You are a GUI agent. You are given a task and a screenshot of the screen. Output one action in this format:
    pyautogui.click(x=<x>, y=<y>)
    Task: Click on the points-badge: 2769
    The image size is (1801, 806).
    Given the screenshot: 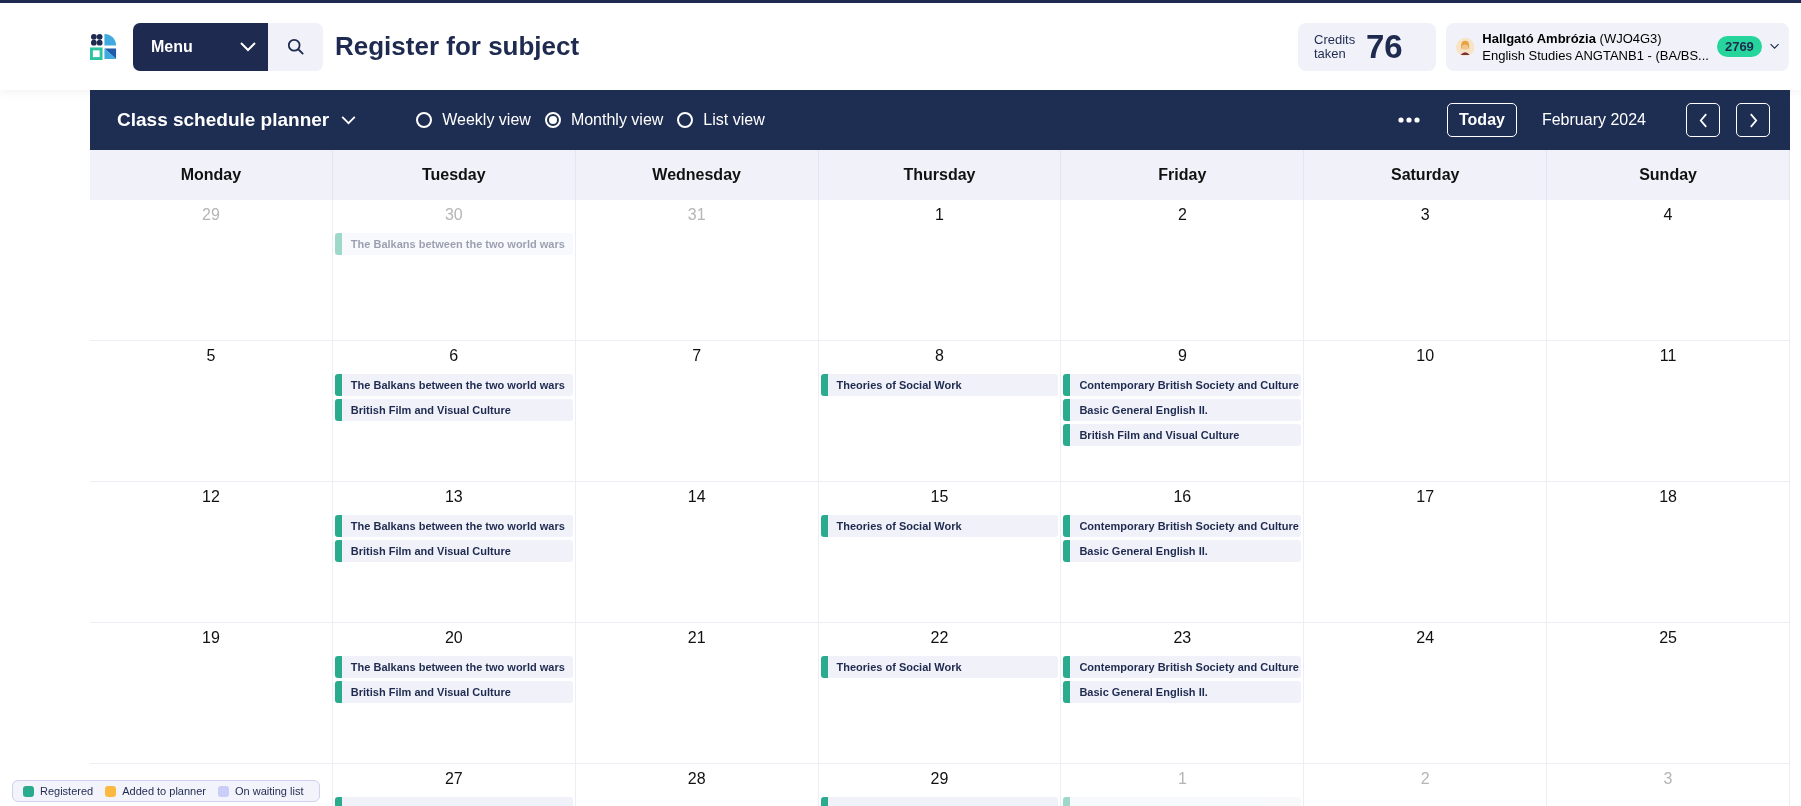 What is the action you would take?
    pyautogui.click(x=1739, y=46)
    